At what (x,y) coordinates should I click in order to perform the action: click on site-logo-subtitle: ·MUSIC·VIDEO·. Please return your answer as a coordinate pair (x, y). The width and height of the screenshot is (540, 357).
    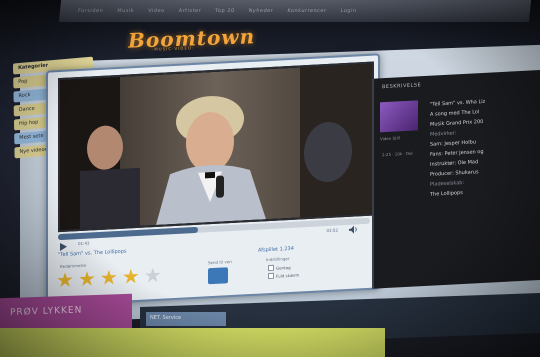
    Looking at the image, I should click on (173, 48).